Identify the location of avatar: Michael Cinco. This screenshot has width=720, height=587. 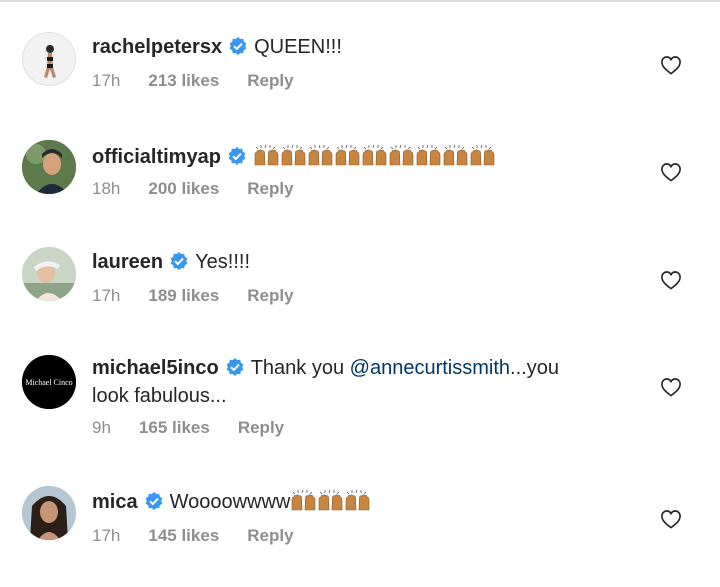
(49, 382).